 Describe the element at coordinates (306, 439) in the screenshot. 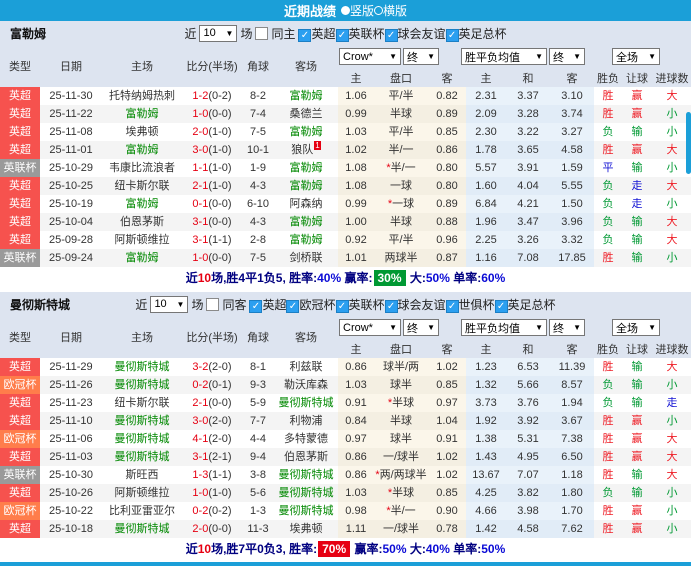

I see `away-team: 多特蒙德` at that location.